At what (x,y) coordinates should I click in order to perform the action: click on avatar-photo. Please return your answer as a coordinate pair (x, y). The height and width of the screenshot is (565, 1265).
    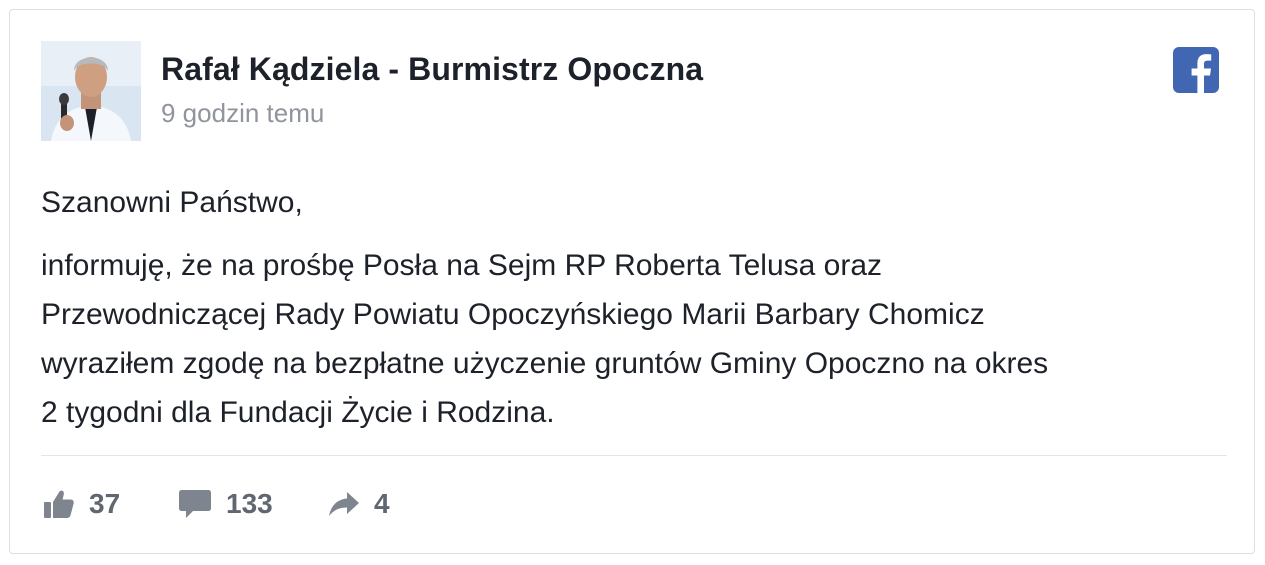
    Looking at the image, I should click on (91, 91).